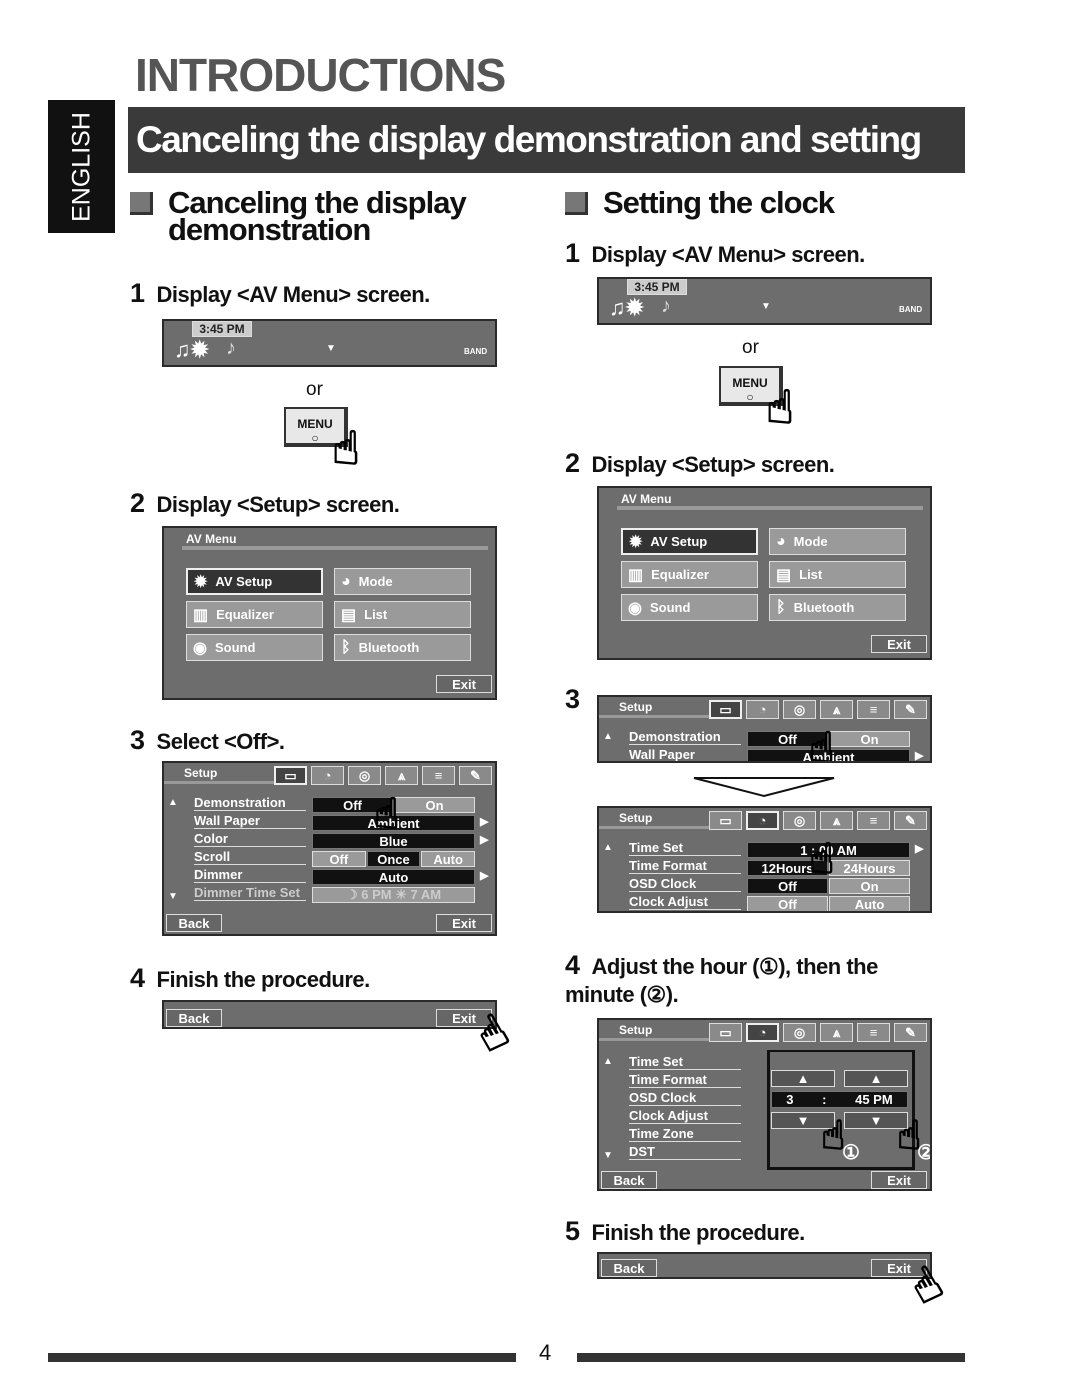 The image size is (1080, 1397). I want to click on option--6-pm-7-am: ☽ 6 PM ☀ 7 AM, so click(393, 895).